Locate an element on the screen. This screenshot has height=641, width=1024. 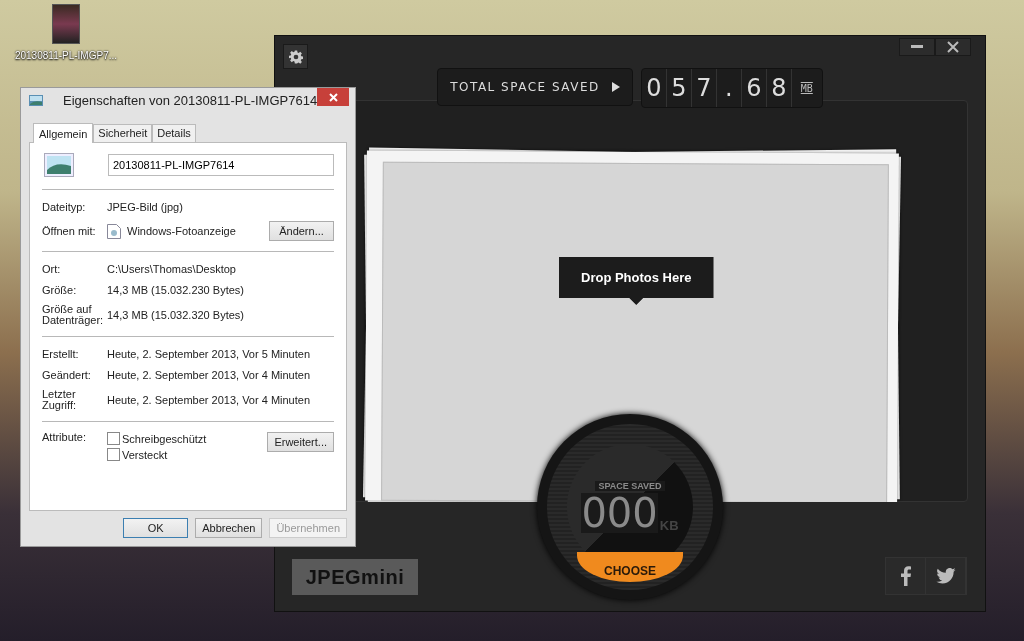
property-label: Dateityp: is located at coordinates (64, 207).